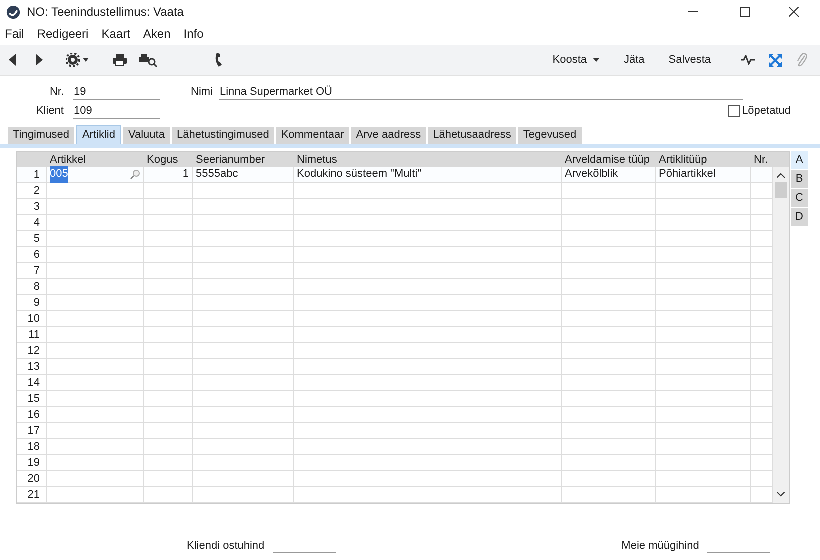  What do you see at coordinates (775, 60) in the screenshot?
I see `expand-icon` at bounding box center [775, 60].